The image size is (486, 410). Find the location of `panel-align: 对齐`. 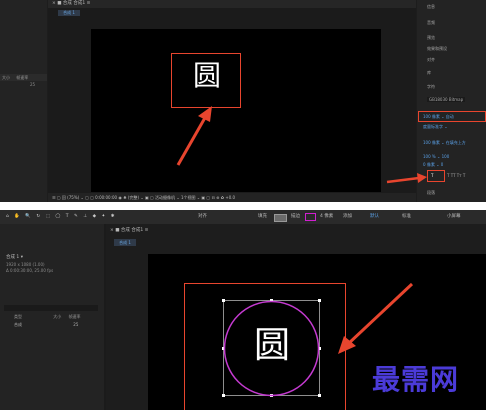

panel-align: 对齐 is located at coordinates (431, 60).